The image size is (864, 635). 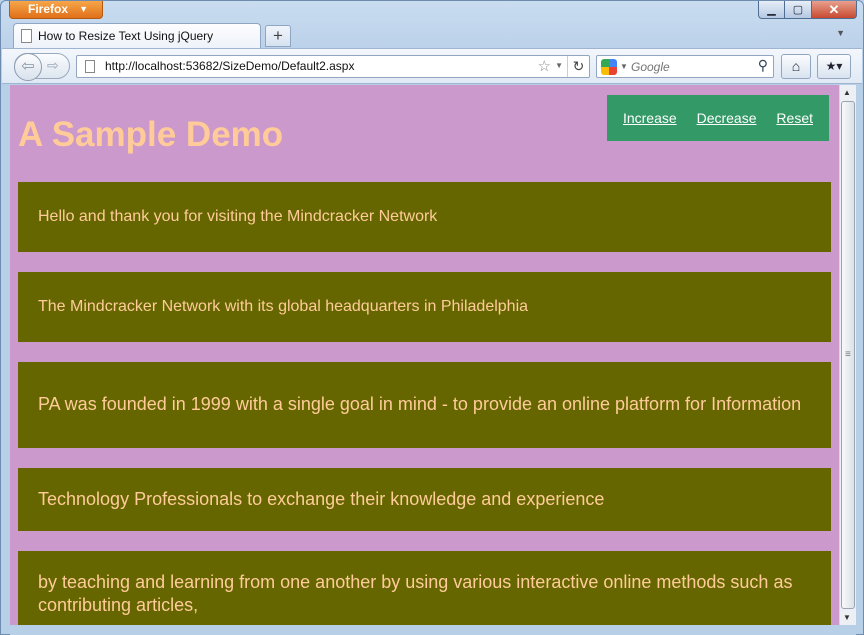 What do you see at coordinates (727, 118) in the screenshot?
I see `decrease-link: Decrease` at bounding box center [727, 118].